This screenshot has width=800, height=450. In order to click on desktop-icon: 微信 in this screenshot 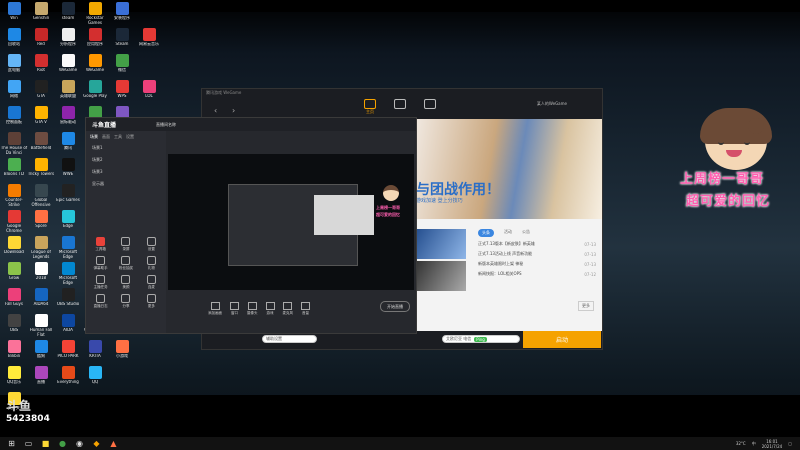, I will do `click(122, 66)`.